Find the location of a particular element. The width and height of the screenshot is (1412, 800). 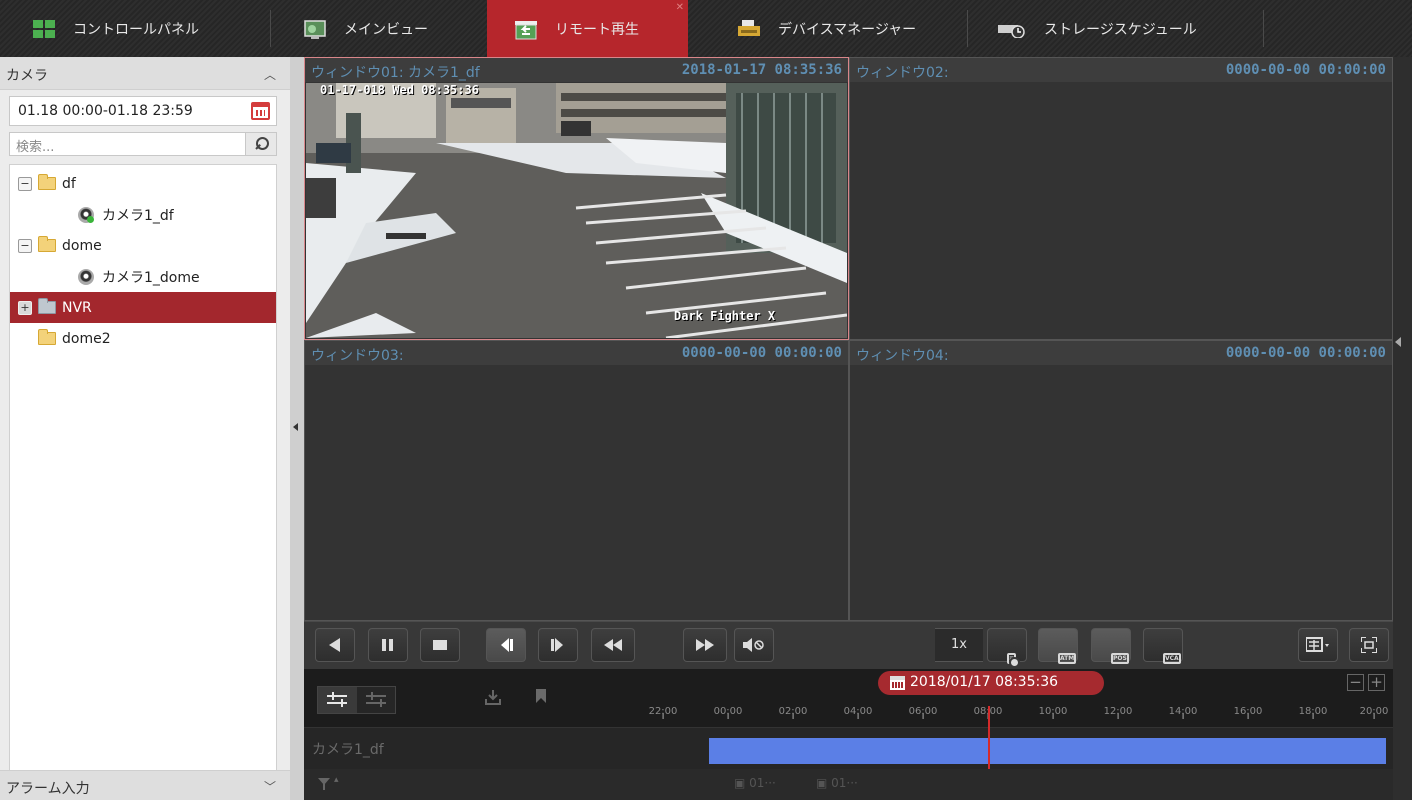

reverse-play-button is located at coordinates (335, 645).